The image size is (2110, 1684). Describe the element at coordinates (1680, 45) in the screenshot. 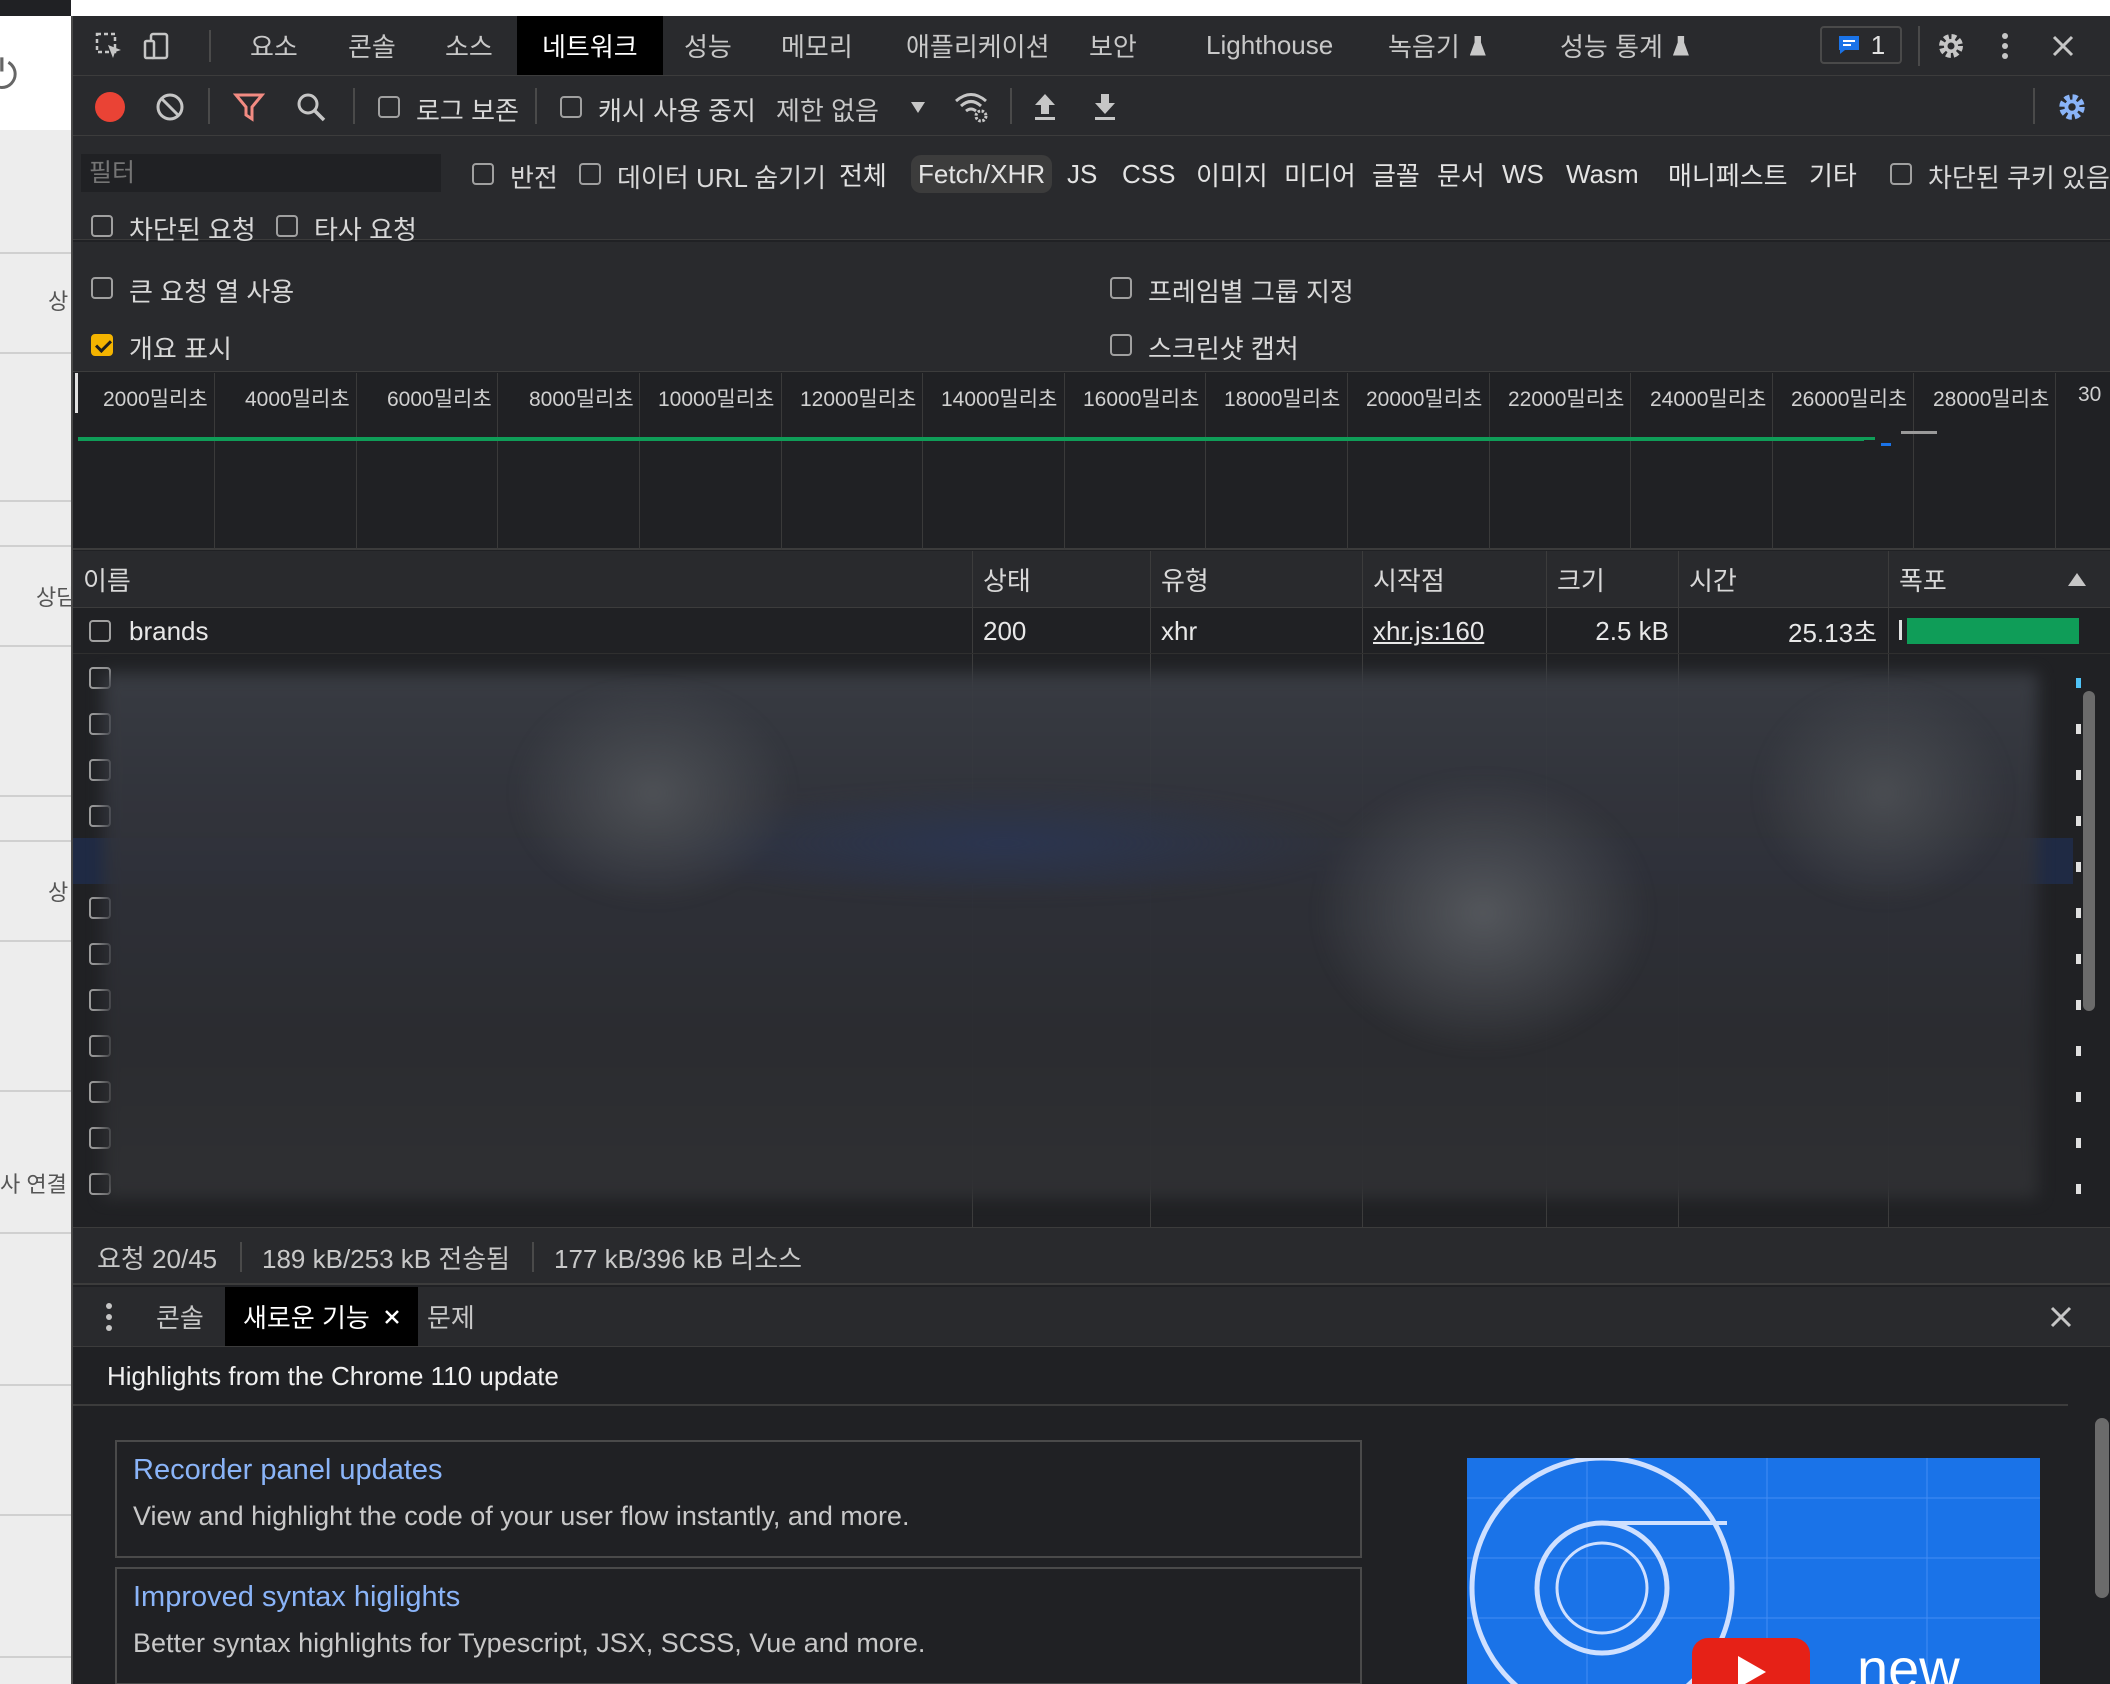

I see `experiment-flask-icon` at that location.